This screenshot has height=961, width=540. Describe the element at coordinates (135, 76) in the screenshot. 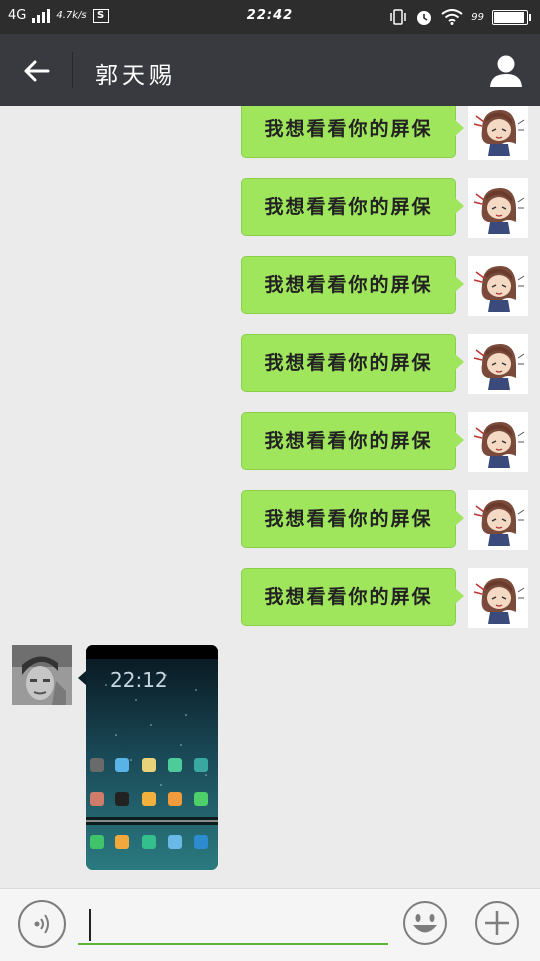

I see `chat-title: 郭天赐` at that location.